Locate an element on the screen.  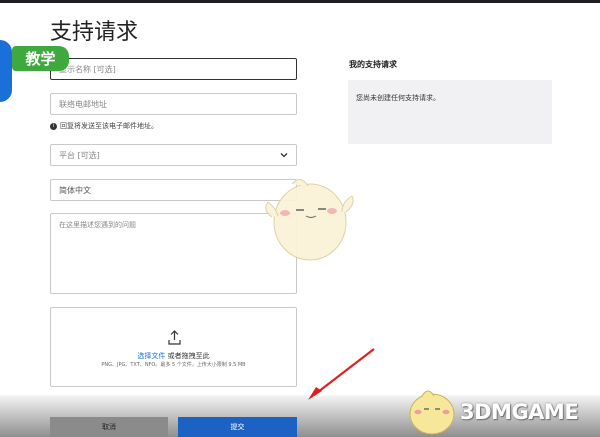
dropzone-instruction: 选择文件 或者拖拽至此 is located at coordinates (173, 356).